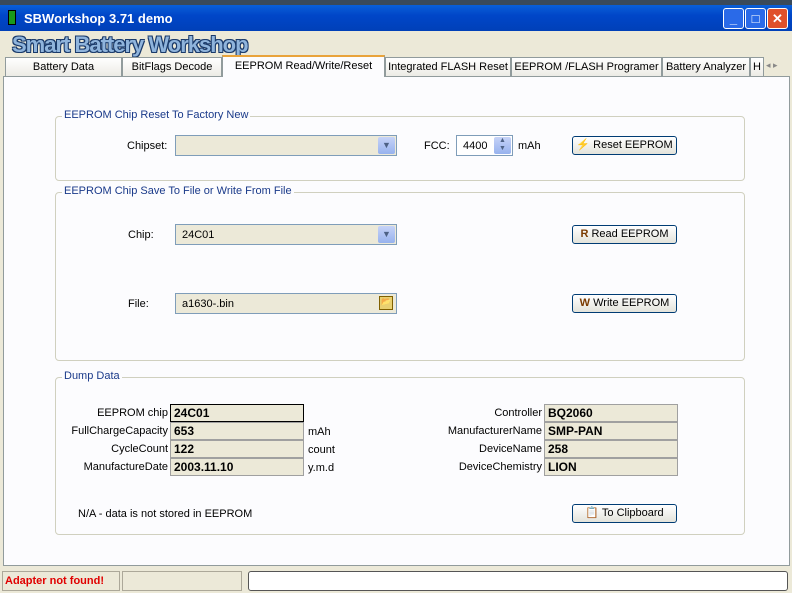 This screenshot has width=792, height=593. I want to click on dump-value: 24C01, so click(237, 413).